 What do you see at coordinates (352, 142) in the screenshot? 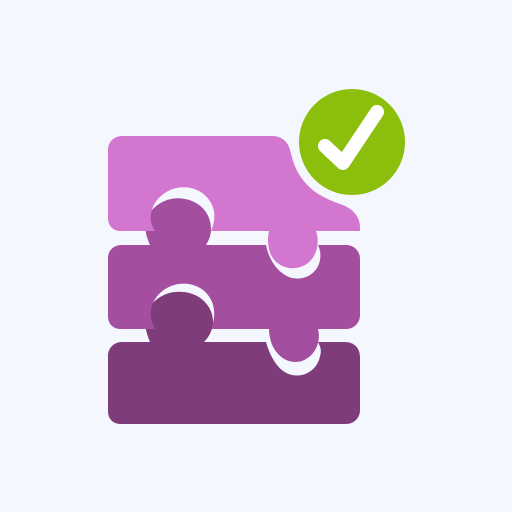
I see `check-badge-icon` at bounding box center [352, 142].